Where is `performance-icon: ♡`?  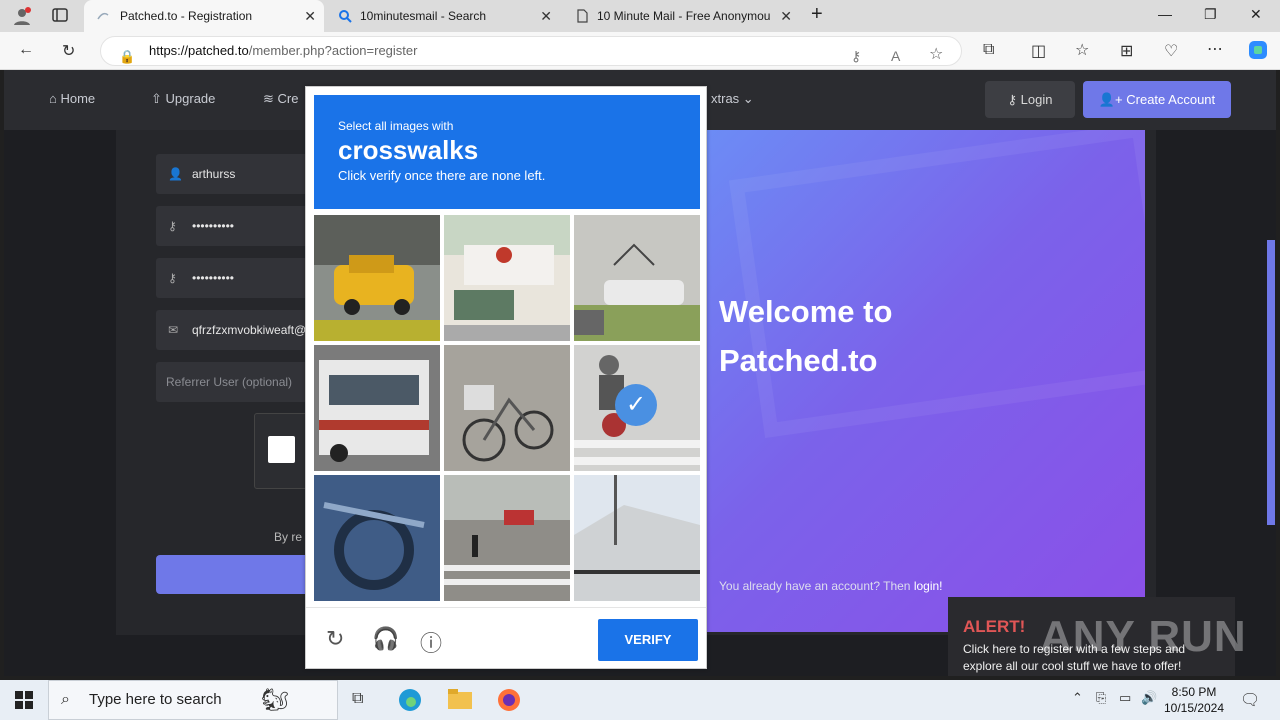
performance-icon: ♡ is located at coordinates (1171, 51).